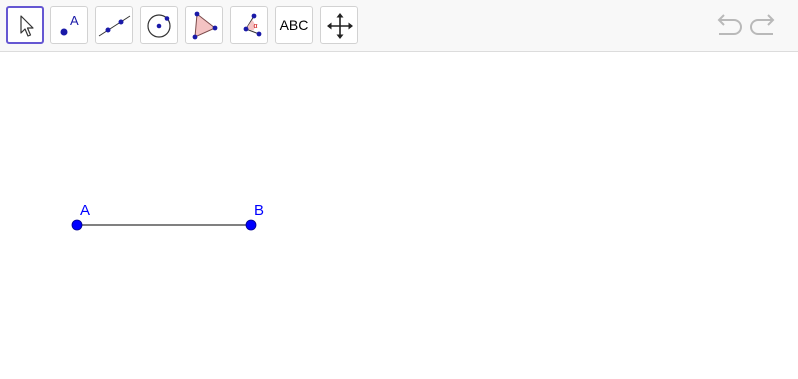 The width and height of the screenshot is (798, 379). I want to click on point-a-label: A, so click(85, 210).